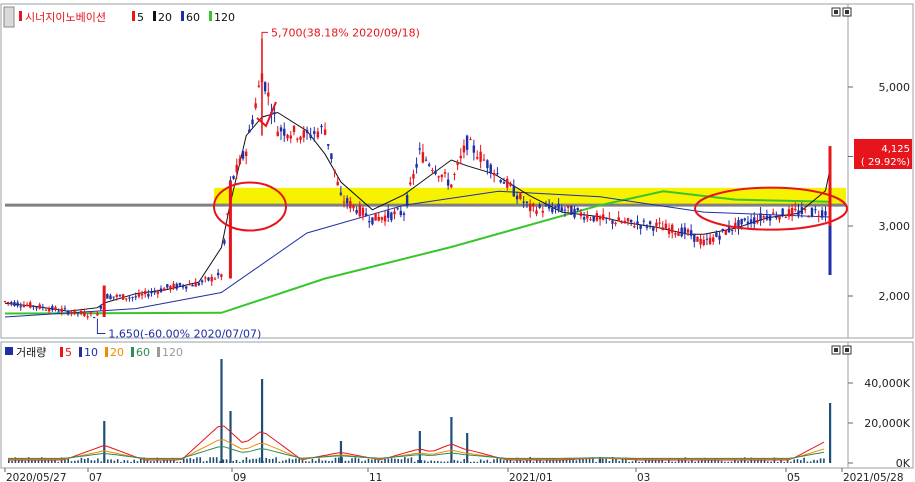  I want to click on volume-ma-label: 60, so click(143, 352).